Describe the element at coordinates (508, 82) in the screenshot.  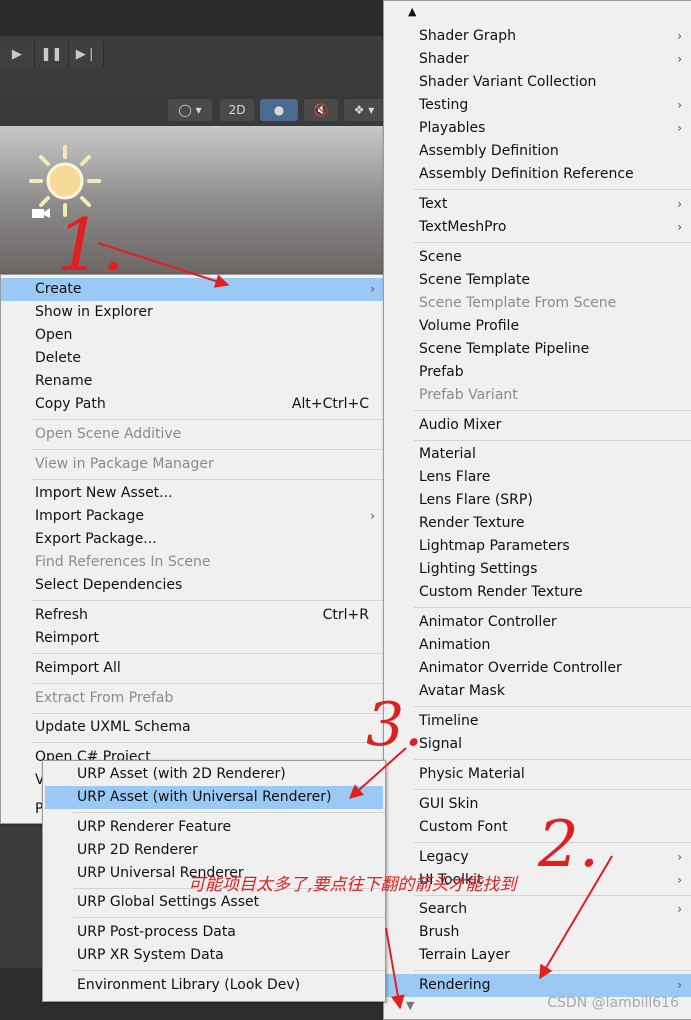
I see `menu-item-label: Shader Variant Collection` at that location.